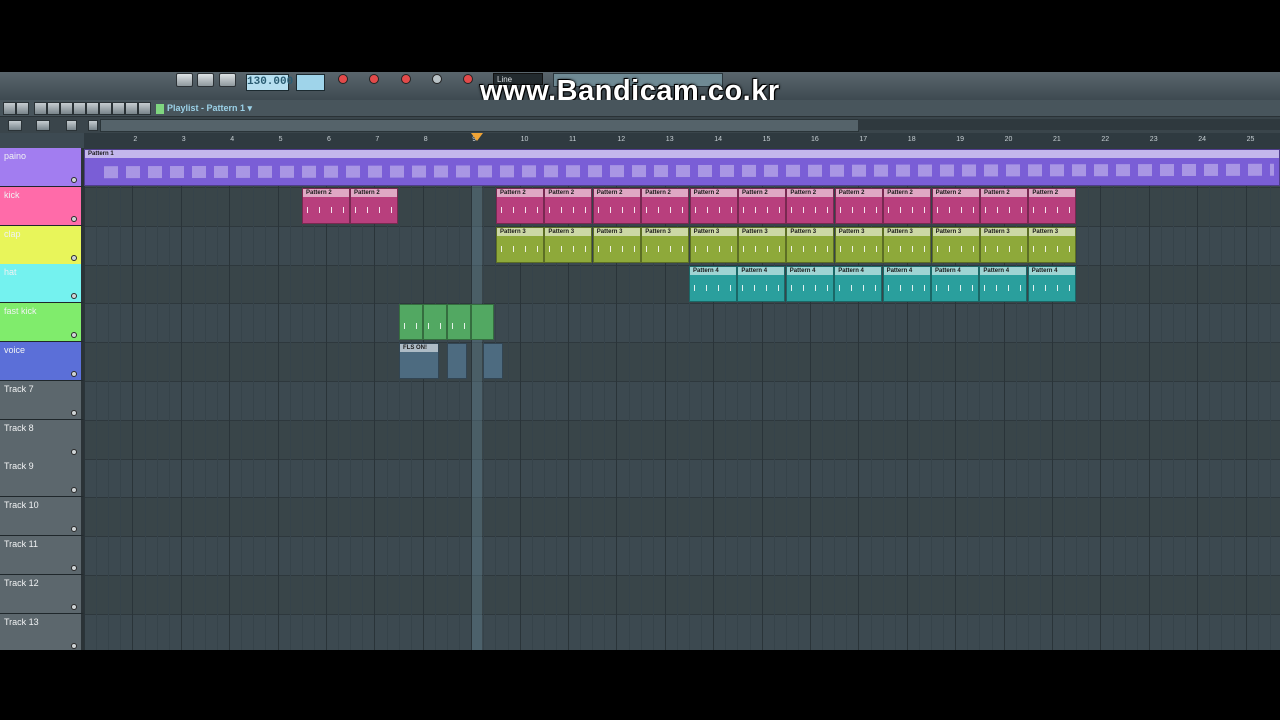 The image size is (1280, 720). I want to click on track-header: paino, so click(42, 167).